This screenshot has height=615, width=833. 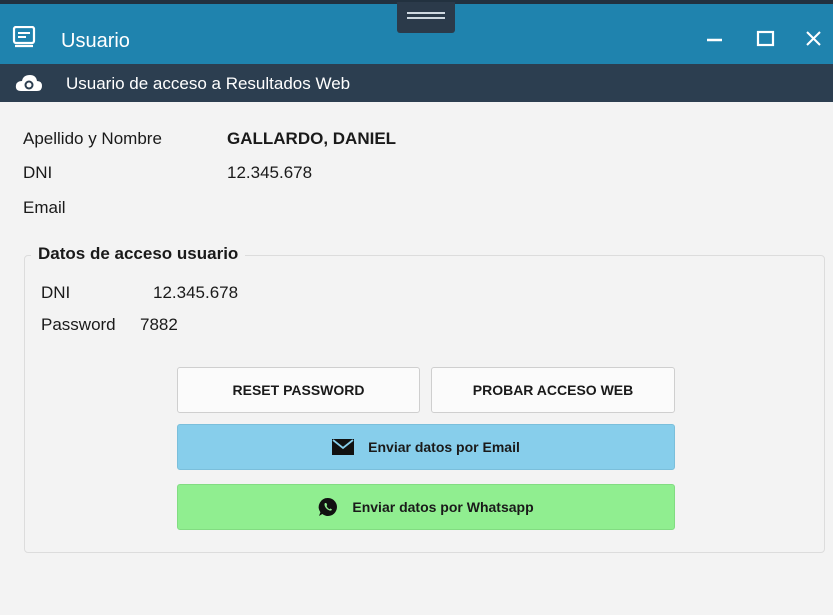 What do you see at coordinates (312, 138) in the screenshot?
I see `name-value: GALLARDO, DANIEL` at bounding box center [312, 138].